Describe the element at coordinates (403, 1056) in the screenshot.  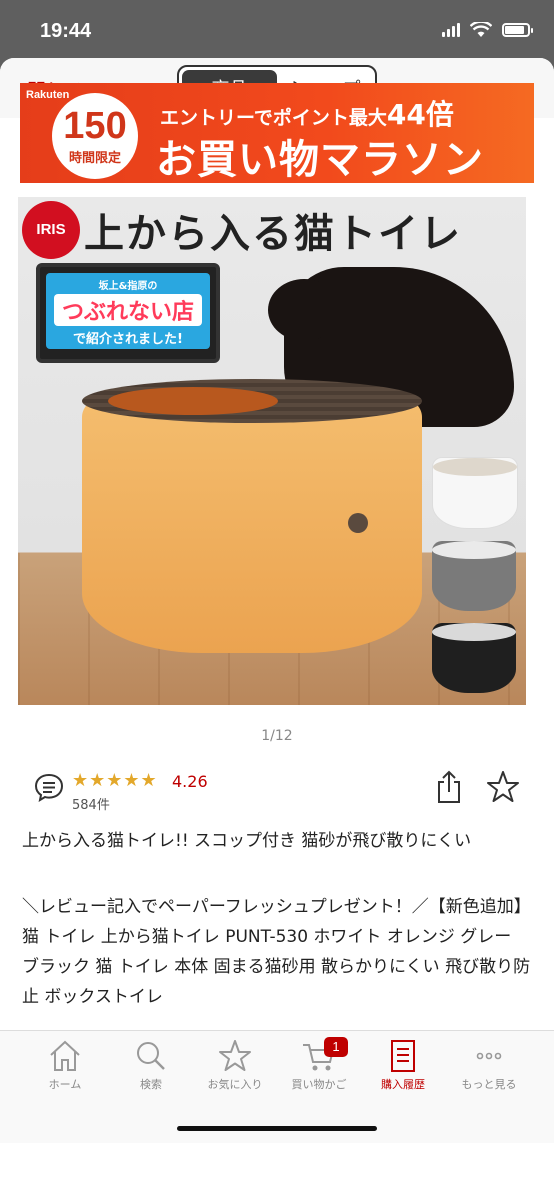
I see `receipt-icon` at that location.